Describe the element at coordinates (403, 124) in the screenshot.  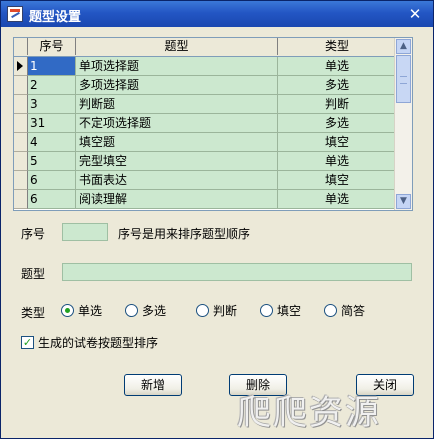
I see `grid-scrollbar: ▲ ▼` at that location.